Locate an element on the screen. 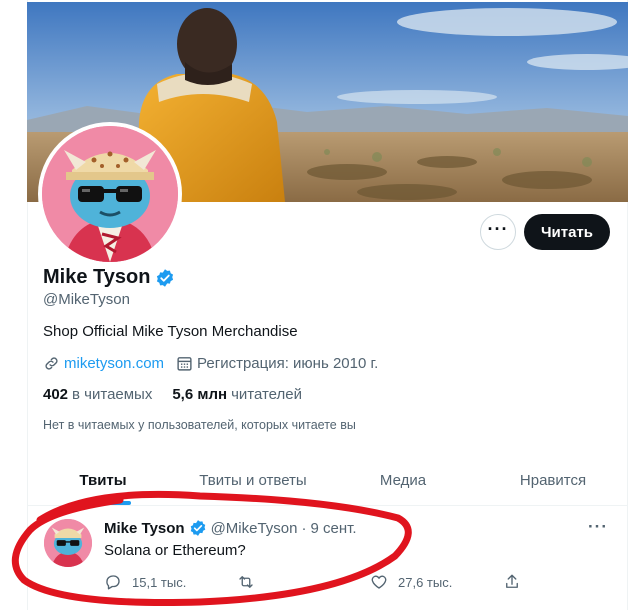 This screenshot has width=635, height=610. avatar-cat-illustration is located at coordinates (110, 194).